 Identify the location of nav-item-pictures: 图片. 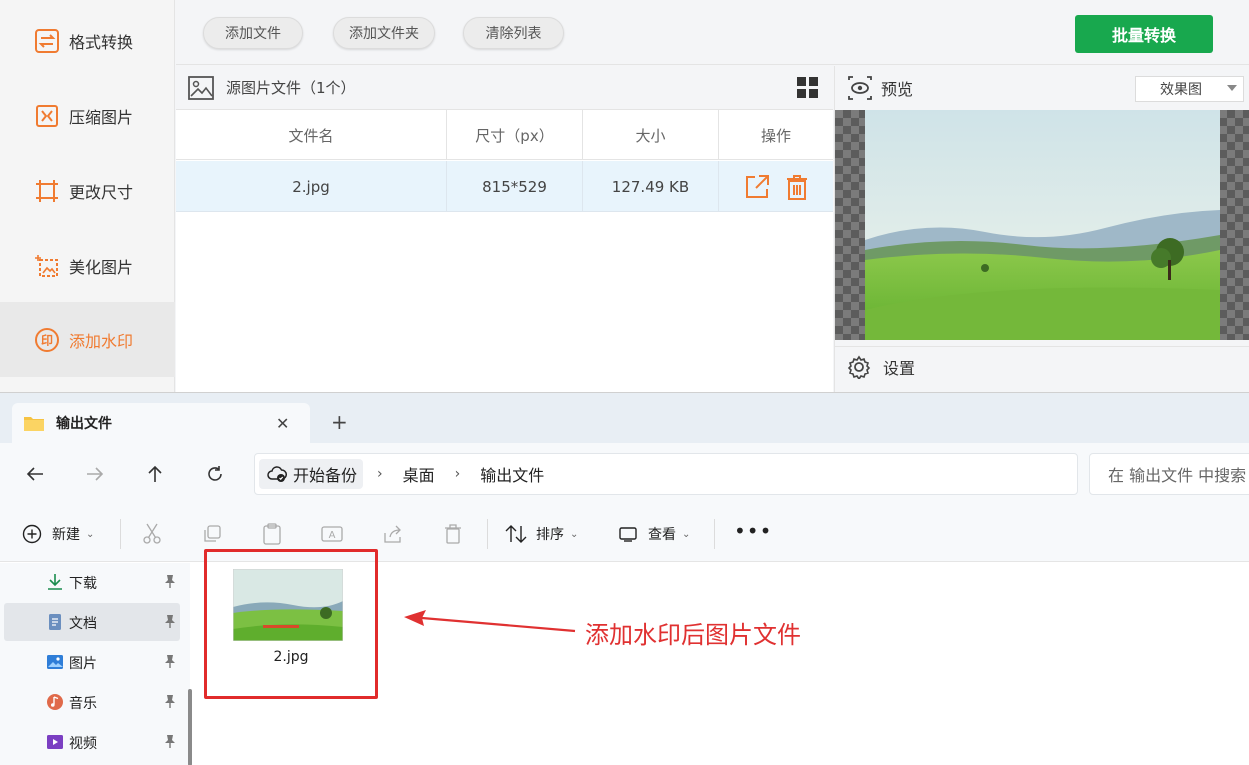
(92, 662).